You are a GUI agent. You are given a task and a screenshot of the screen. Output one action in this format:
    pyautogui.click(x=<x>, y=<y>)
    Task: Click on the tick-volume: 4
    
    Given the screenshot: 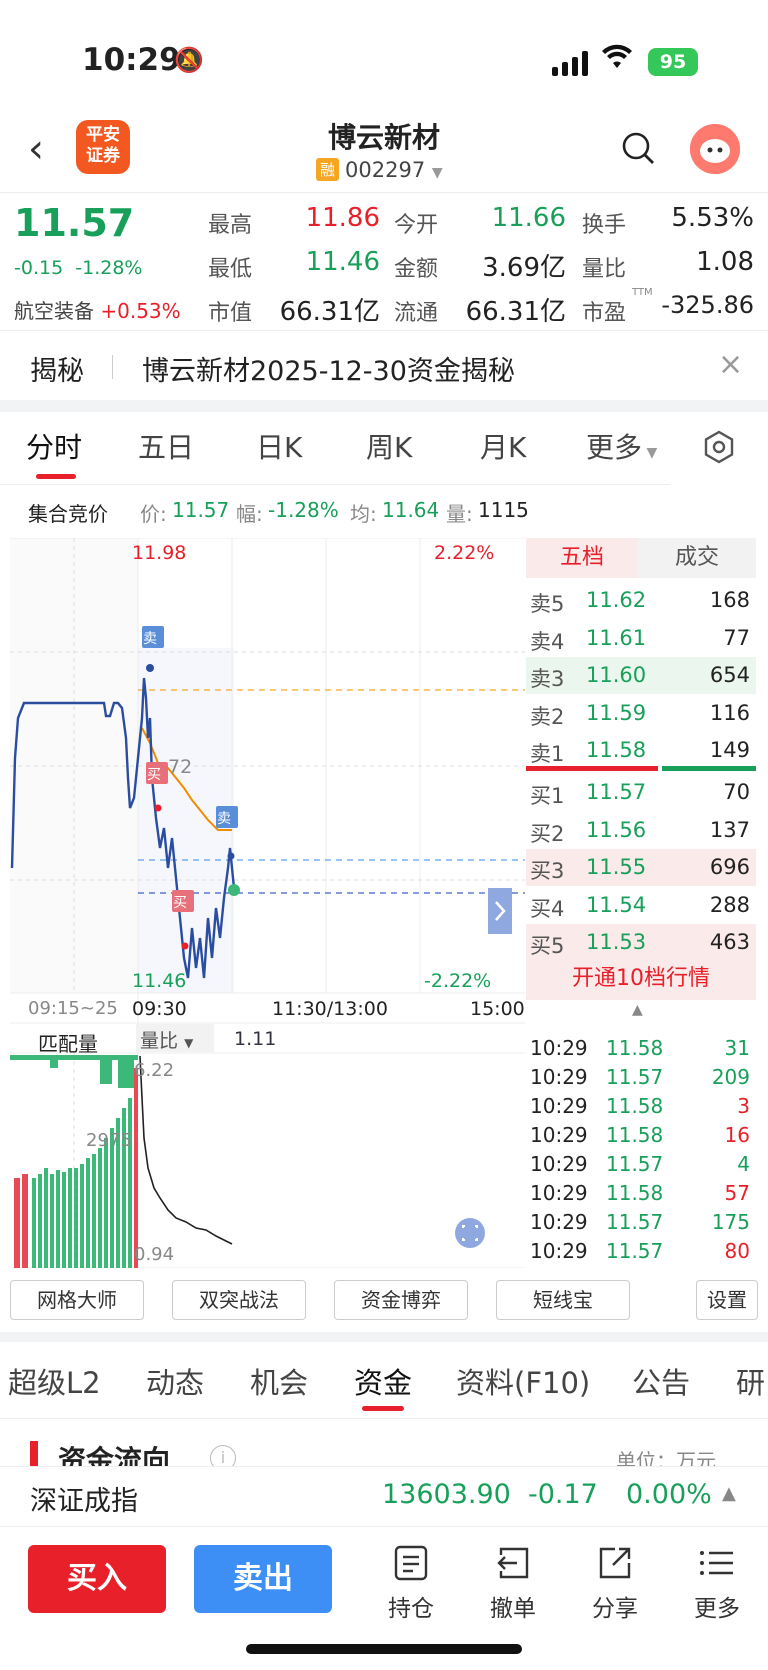 What is the action you would take?
    pyautogui.click(x=743, y=1164)
    